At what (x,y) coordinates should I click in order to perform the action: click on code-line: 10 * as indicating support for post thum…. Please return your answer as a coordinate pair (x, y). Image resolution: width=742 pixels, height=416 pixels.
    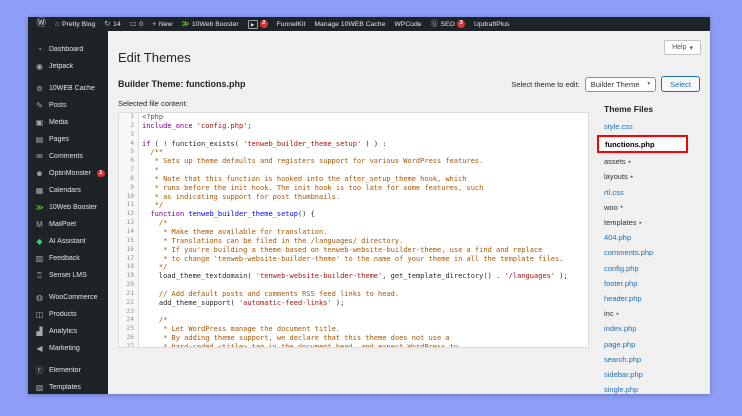
    Looking at the image, I should click on (353, 197).